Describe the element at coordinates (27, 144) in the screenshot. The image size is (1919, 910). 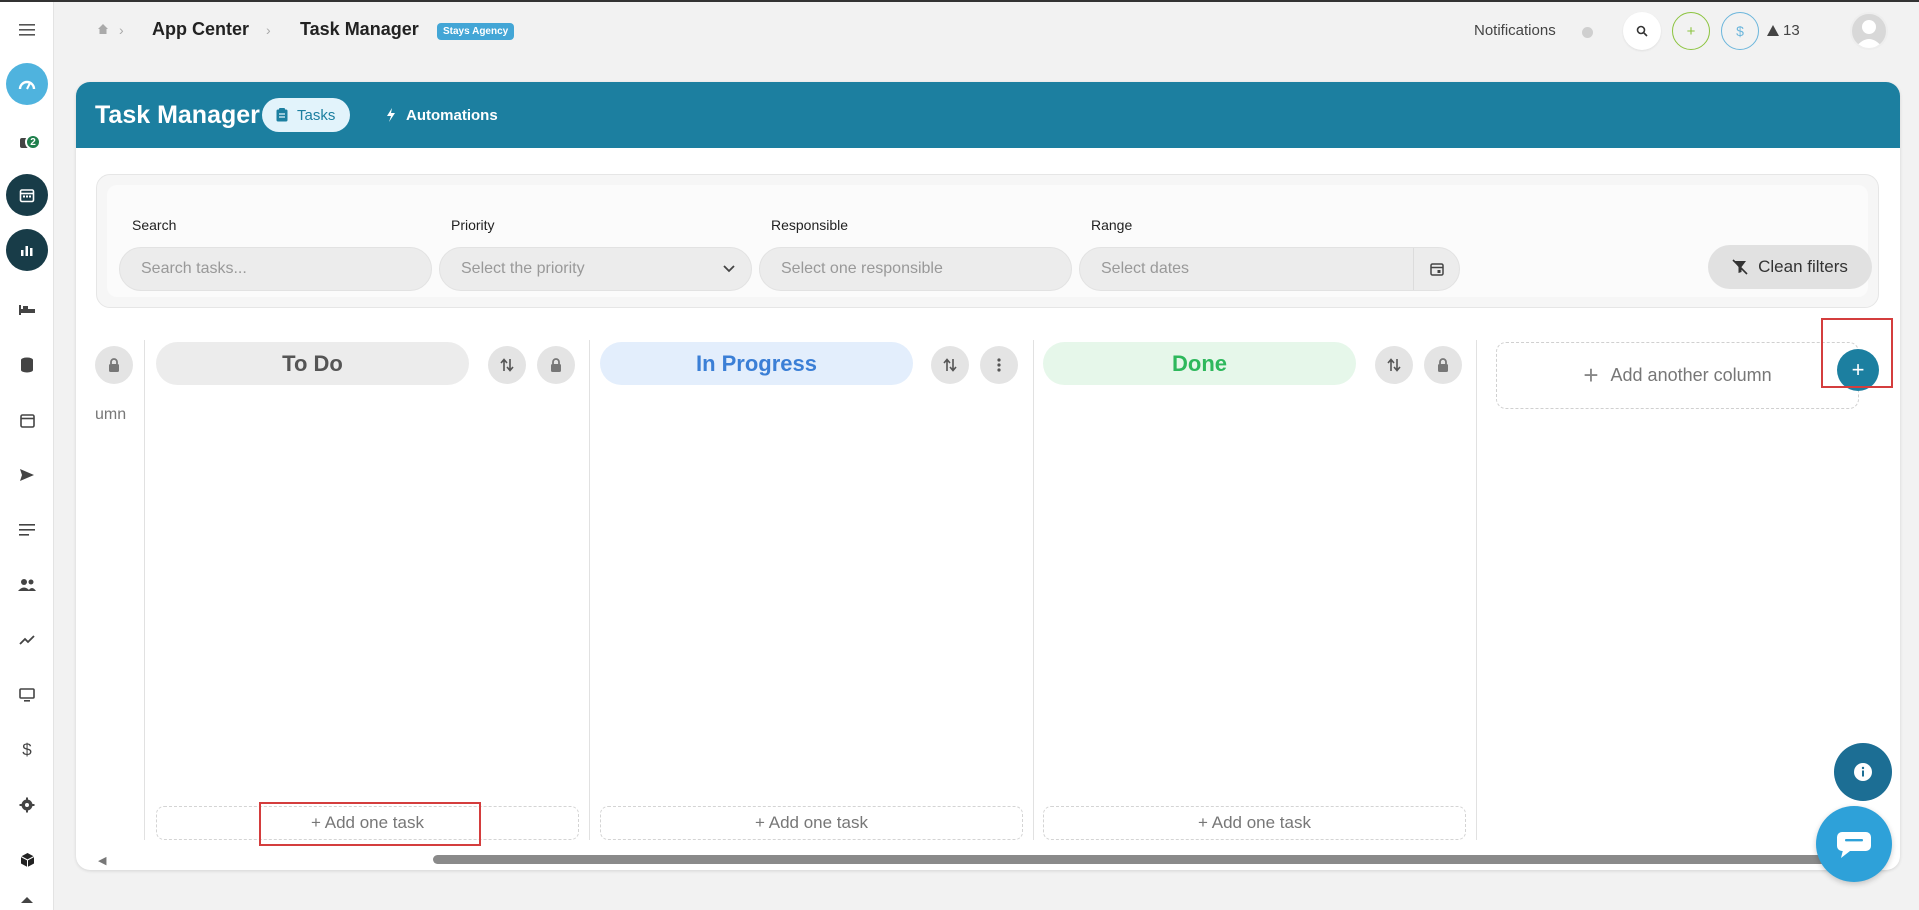
I see `sidebar-item-messages: 2` at that location.